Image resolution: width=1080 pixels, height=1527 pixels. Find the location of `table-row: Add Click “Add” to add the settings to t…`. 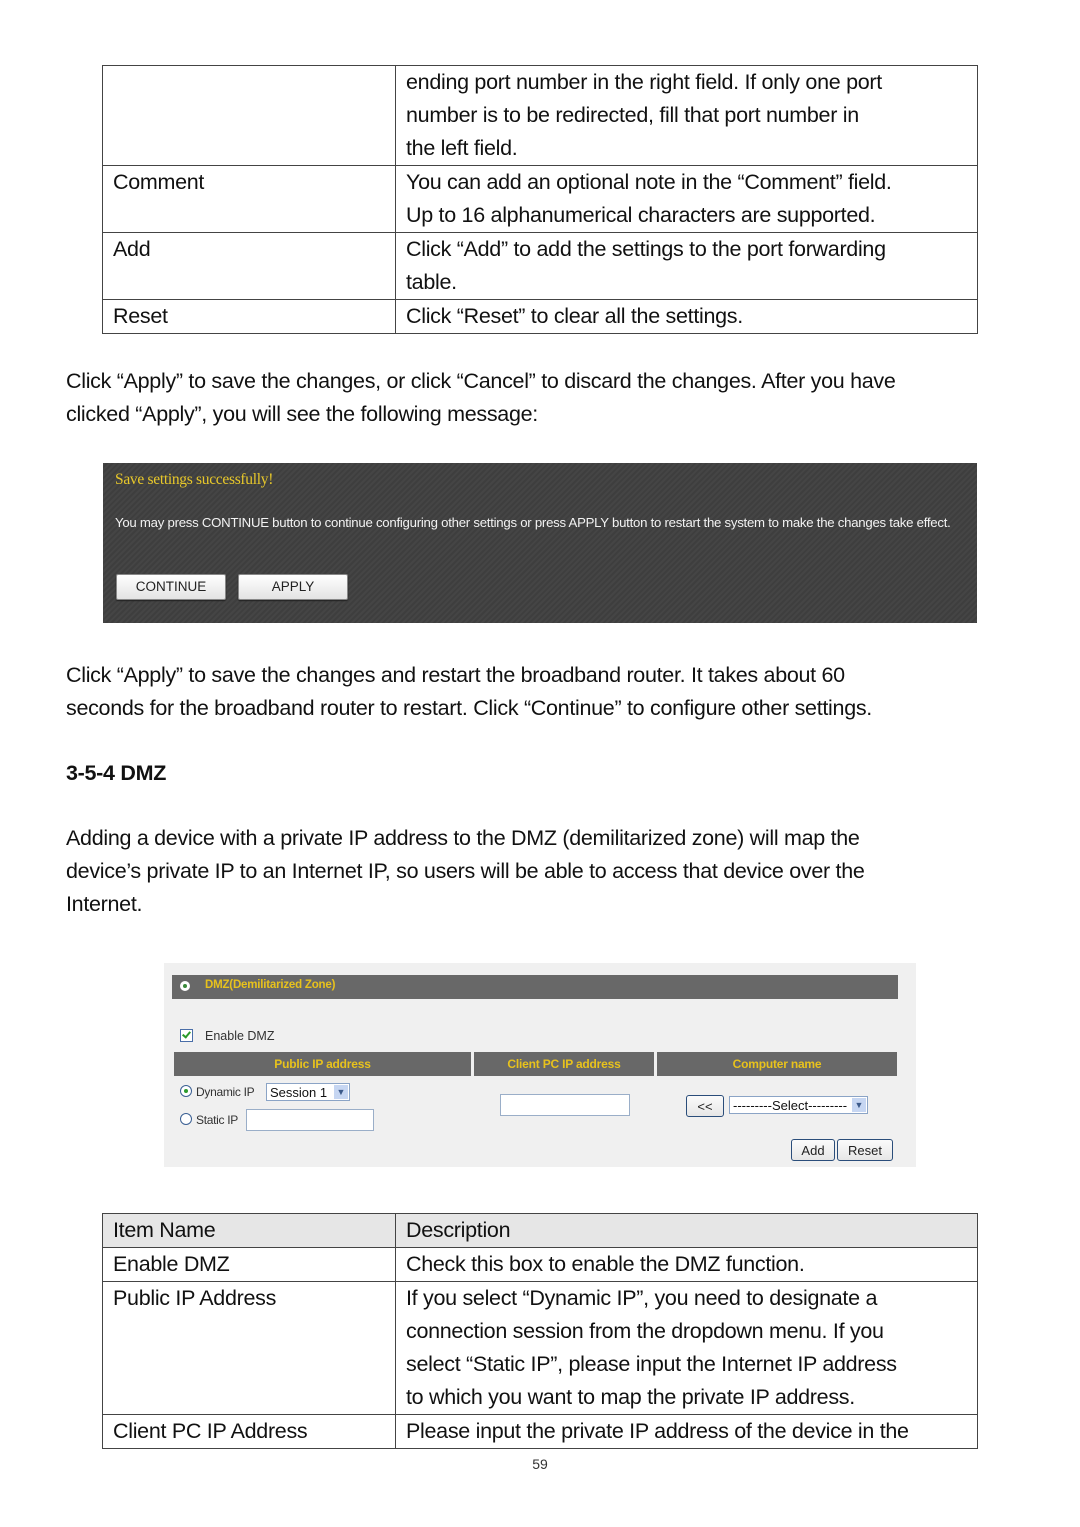

table-row: Add Click “Add” to add the settings to t… is located at coordinates (540, 266).